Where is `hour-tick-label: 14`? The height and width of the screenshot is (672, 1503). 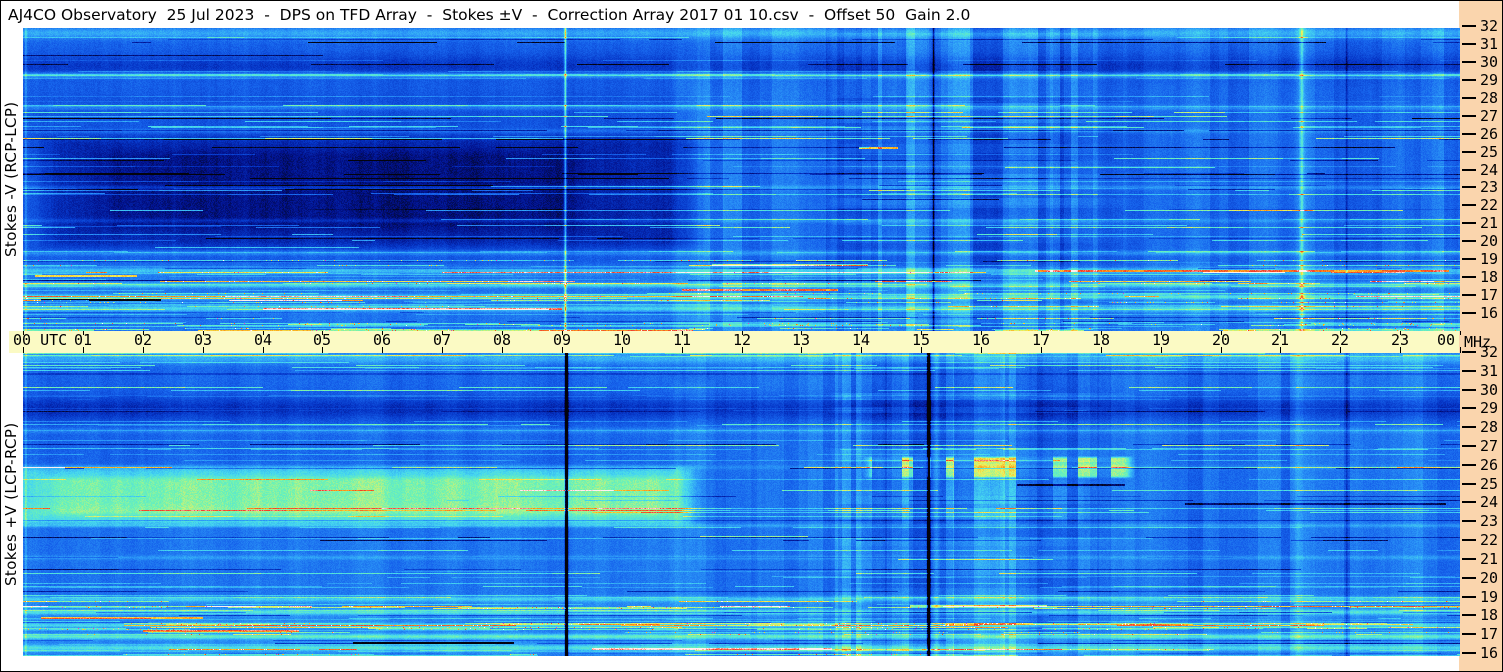 hour-tick-label: 14 is located at coordinates (861, 340).